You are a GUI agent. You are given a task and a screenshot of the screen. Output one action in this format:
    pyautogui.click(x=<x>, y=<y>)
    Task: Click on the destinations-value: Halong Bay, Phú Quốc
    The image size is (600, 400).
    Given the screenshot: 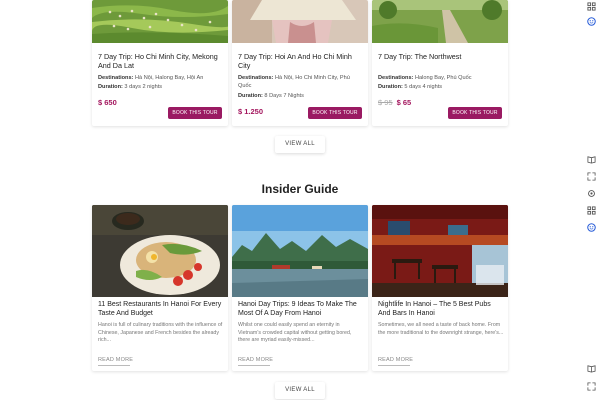 What is the action you would take?
    pyautogui.click(x=443, y=78)
    